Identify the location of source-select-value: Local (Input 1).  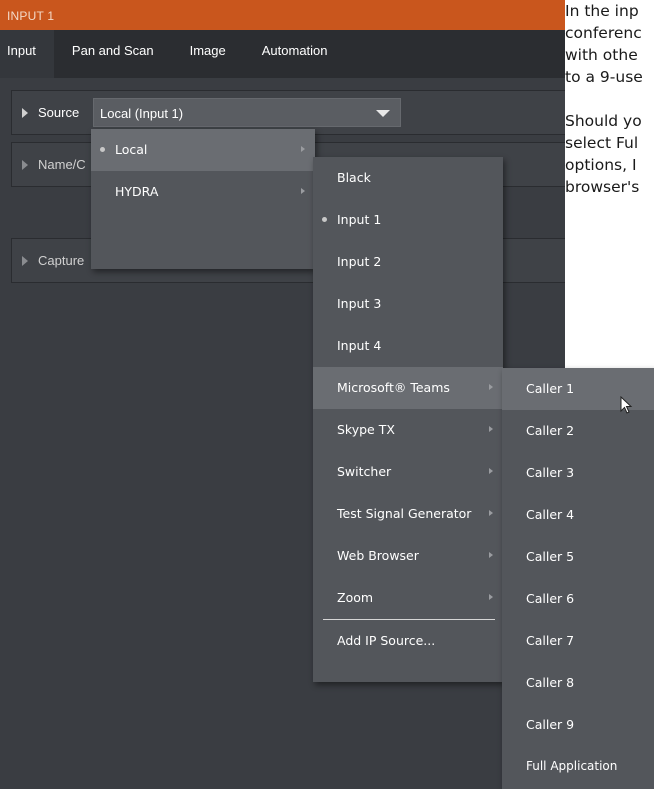
(142, 113).